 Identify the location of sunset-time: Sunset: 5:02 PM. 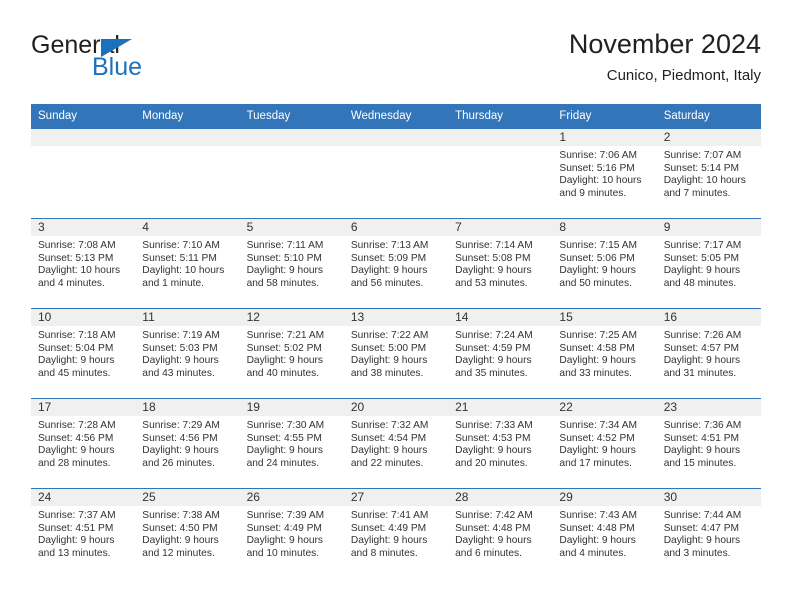
(284, 348).